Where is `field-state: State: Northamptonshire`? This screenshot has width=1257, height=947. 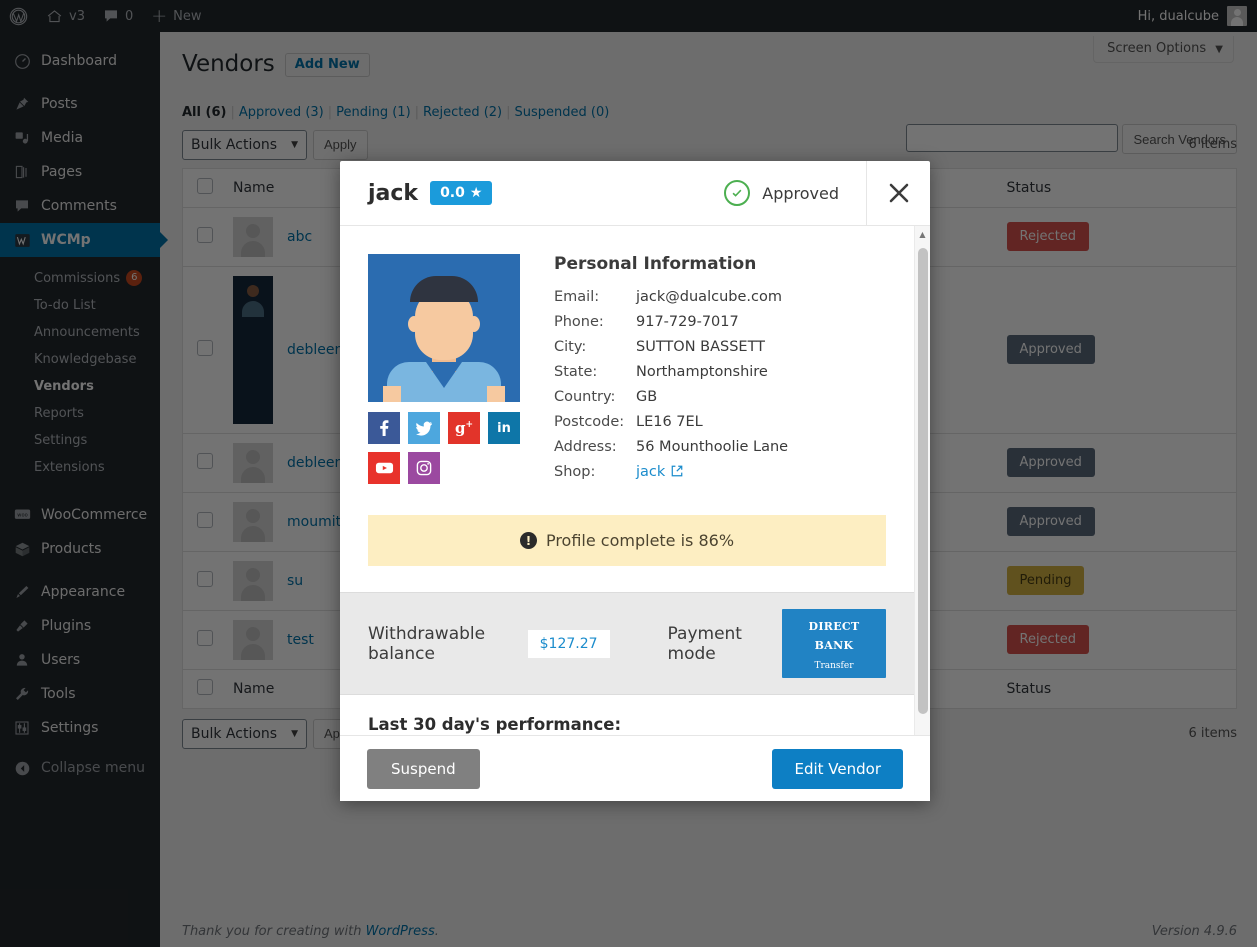
field-state: State: Northamptonshire is located at coordinates (734, 372).